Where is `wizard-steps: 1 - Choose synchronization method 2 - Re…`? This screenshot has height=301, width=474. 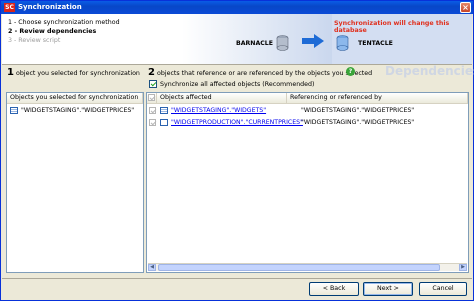
wizard-steps: 1 - Choose synchronization method 2 - Re… is located at coordinates (64, 31).